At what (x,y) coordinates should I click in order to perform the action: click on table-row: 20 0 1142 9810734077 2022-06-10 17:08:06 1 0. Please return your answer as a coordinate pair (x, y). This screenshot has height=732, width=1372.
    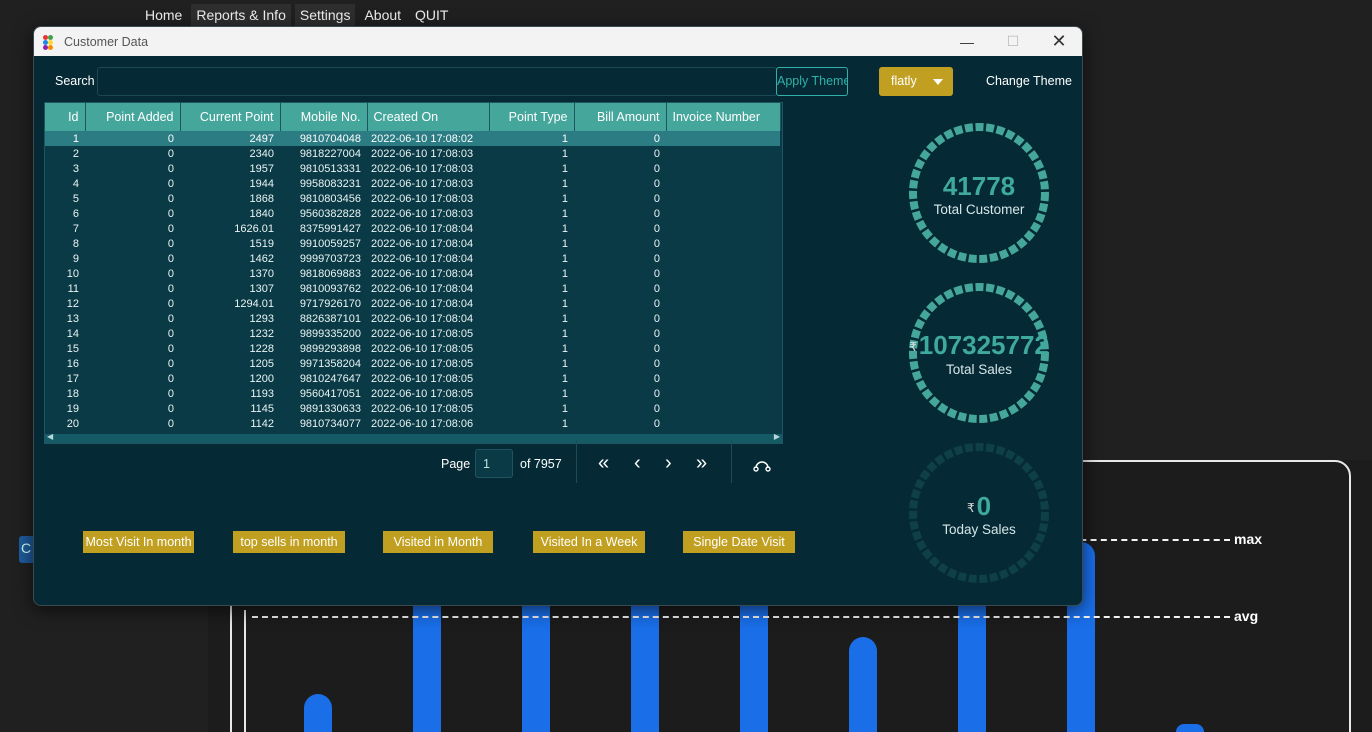
    Looking at the image, I should click on (412, 423).